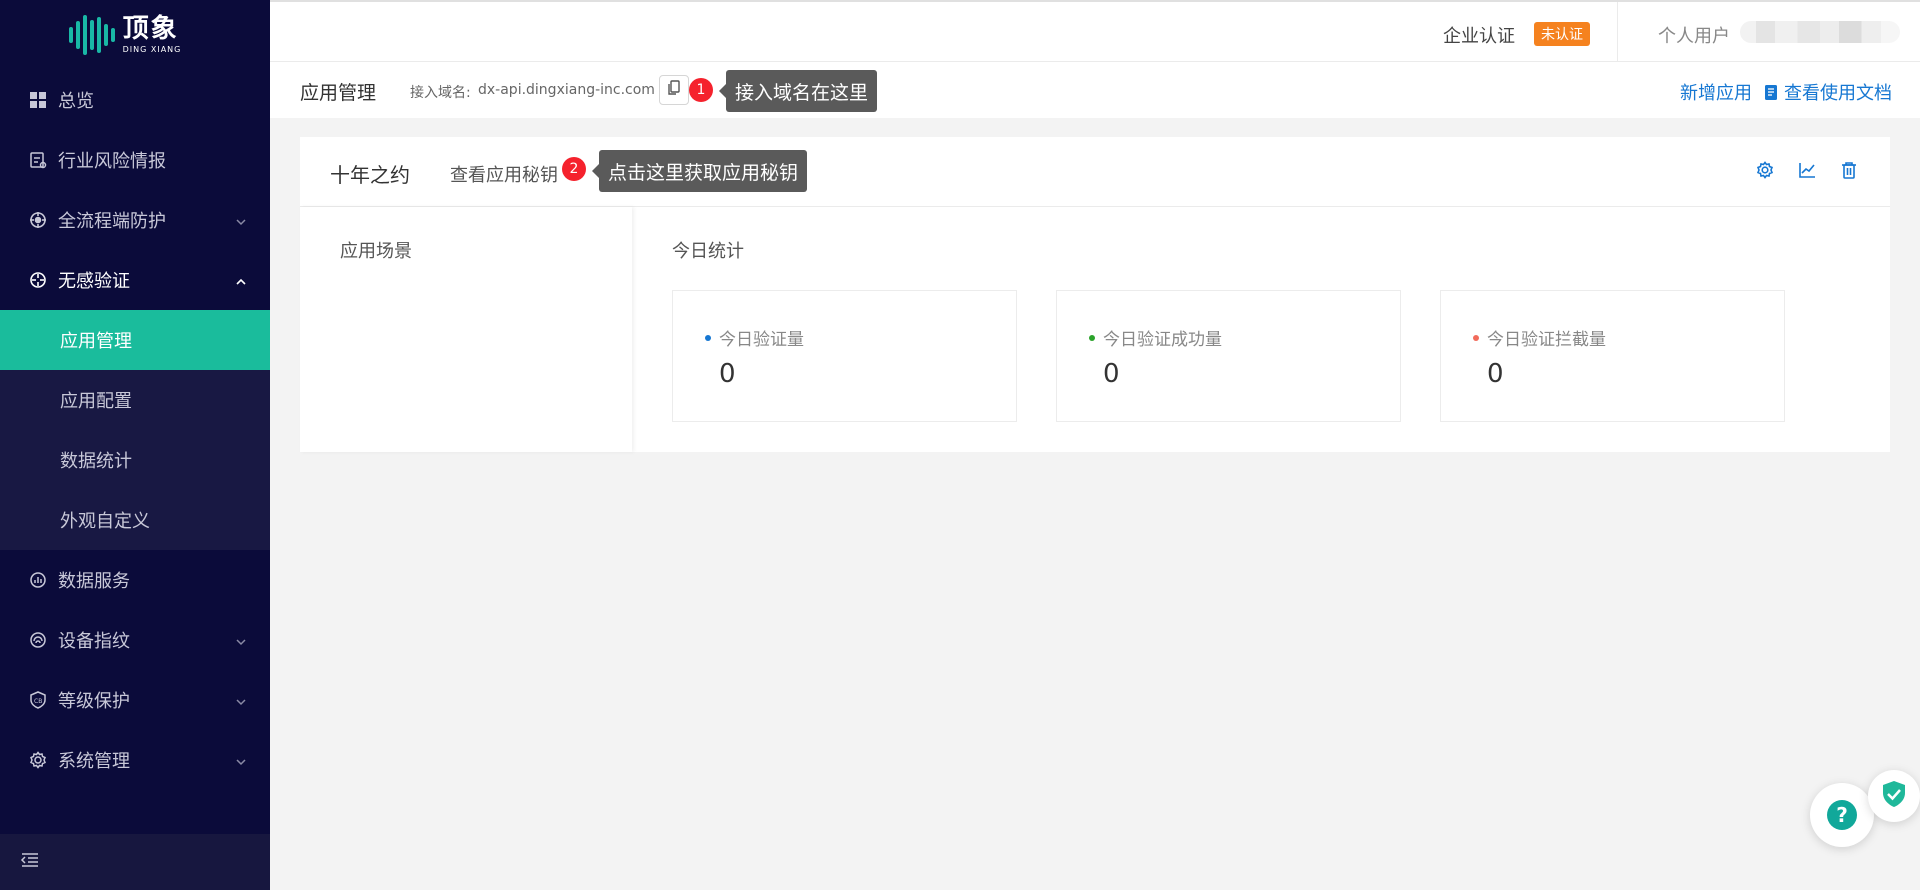 The width and height of the screenshot is (1920, 890). Describe the element at coordinates (38, 100) in the screenshot. I see `grid-icon` at that location.